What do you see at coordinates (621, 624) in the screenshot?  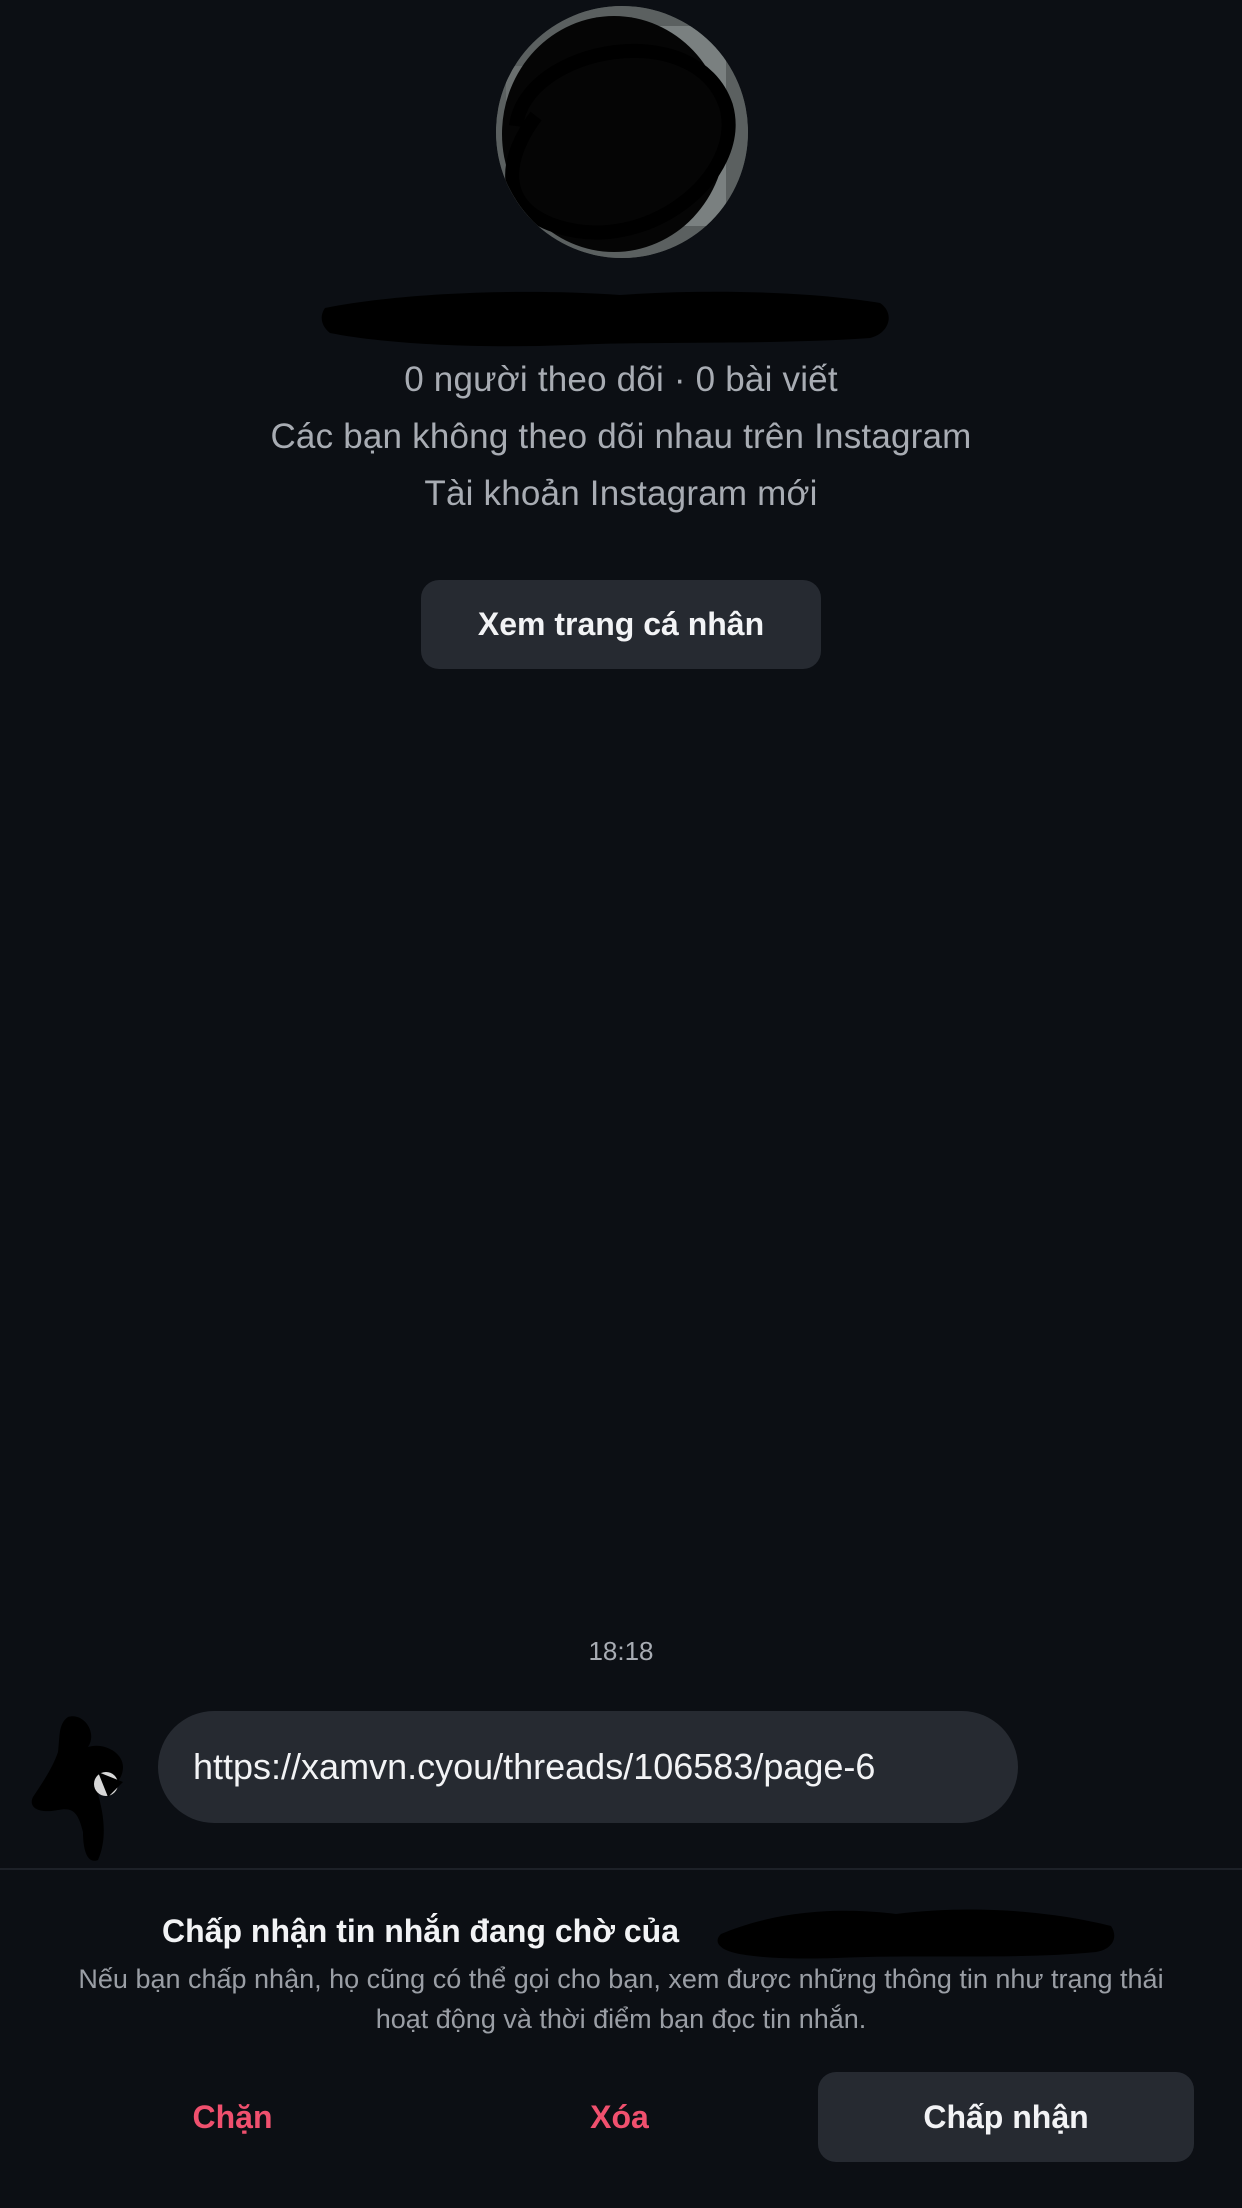 I see `view-profile-button: Xem trang cá nhân` at bounding box center [621, 624].